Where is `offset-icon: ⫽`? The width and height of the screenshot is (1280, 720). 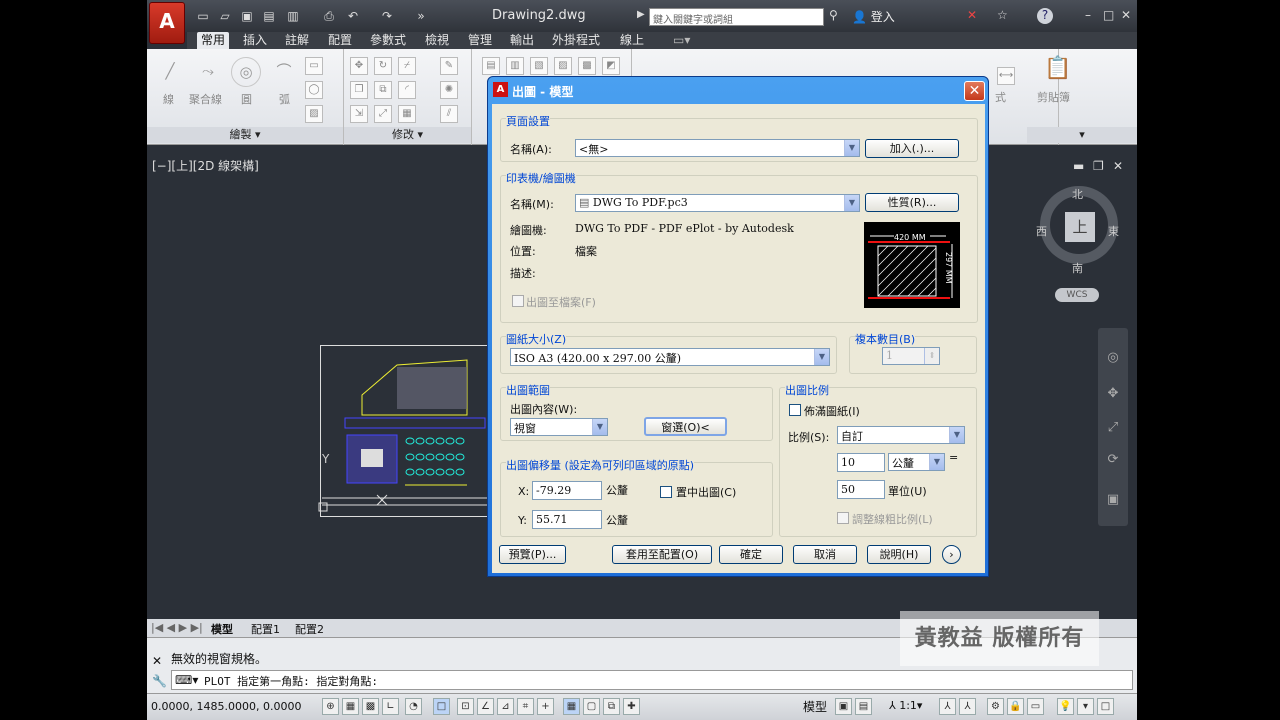
offset-icon: ⫽ is located at coordinates (449, 114).